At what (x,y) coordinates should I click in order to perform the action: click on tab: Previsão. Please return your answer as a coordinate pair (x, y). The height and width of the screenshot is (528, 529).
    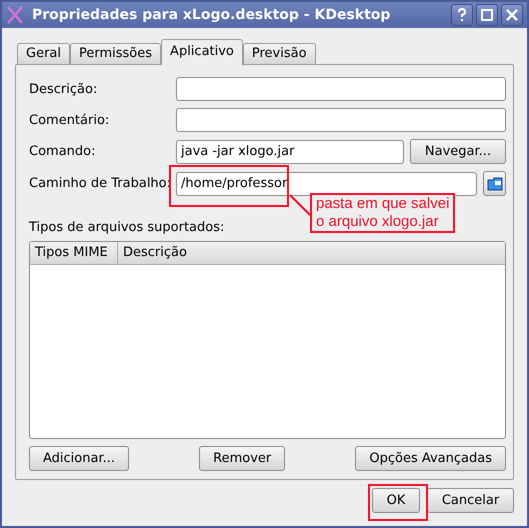
    Looking at the image, I should click on (279, 53).